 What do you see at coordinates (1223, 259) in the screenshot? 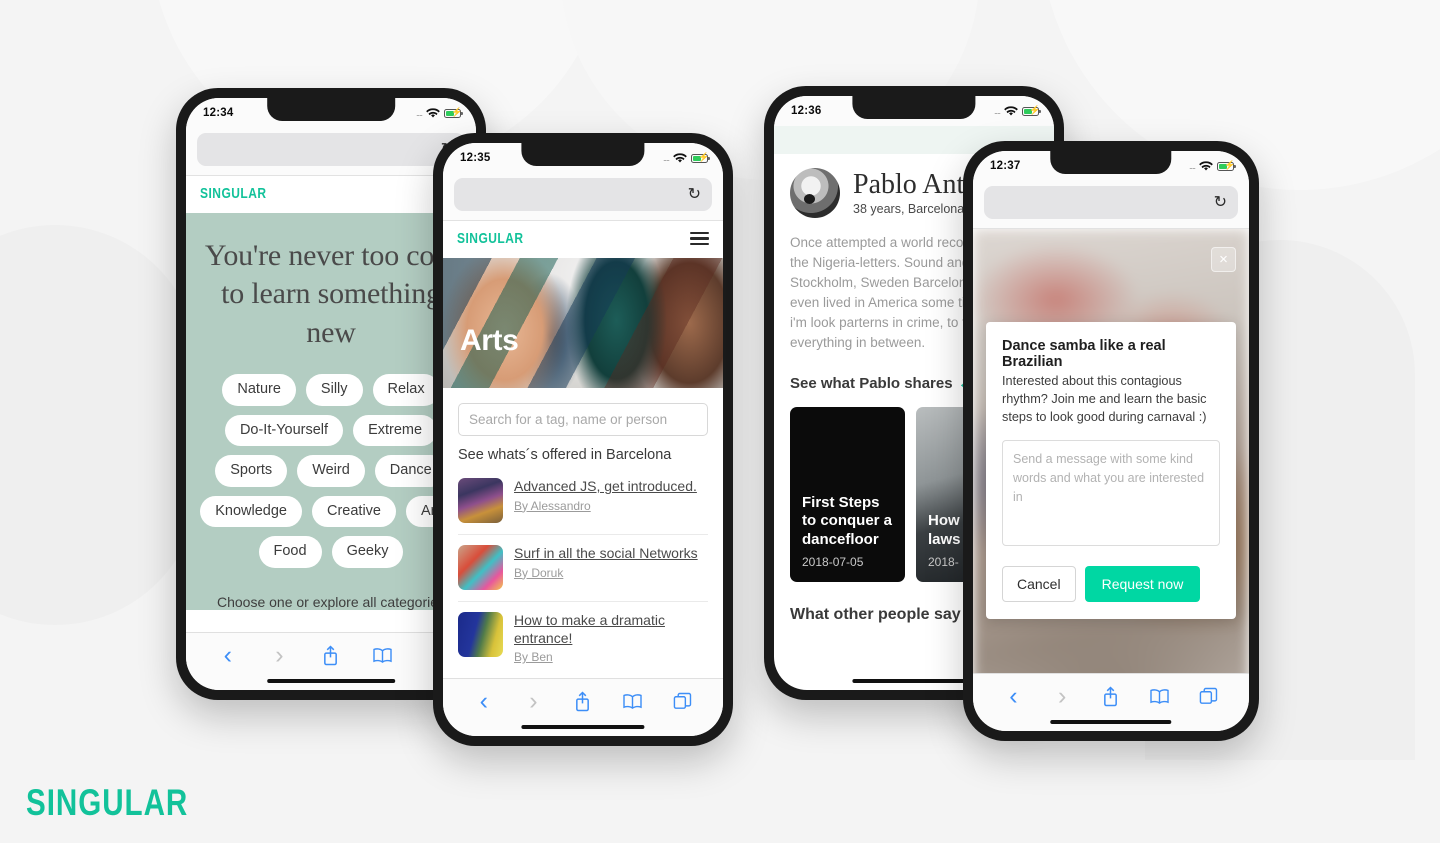
I see `close-icon: ×` at bounding box center [1223, 259].